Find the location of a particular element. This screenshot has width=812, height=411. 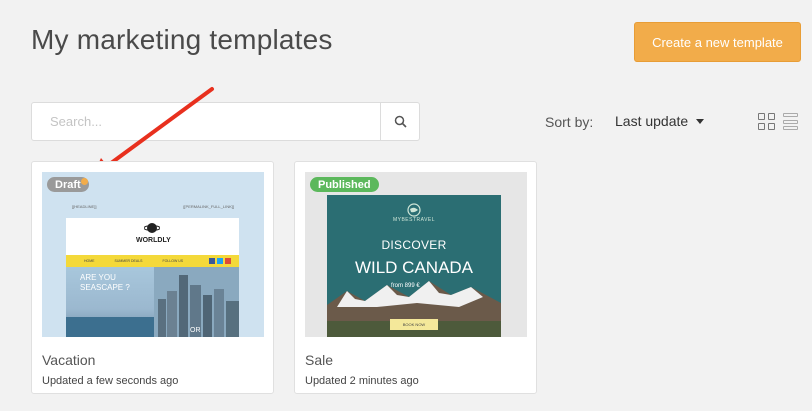

thumb-brand: MYBESTRAVEL is located at coordinates (414, 220).